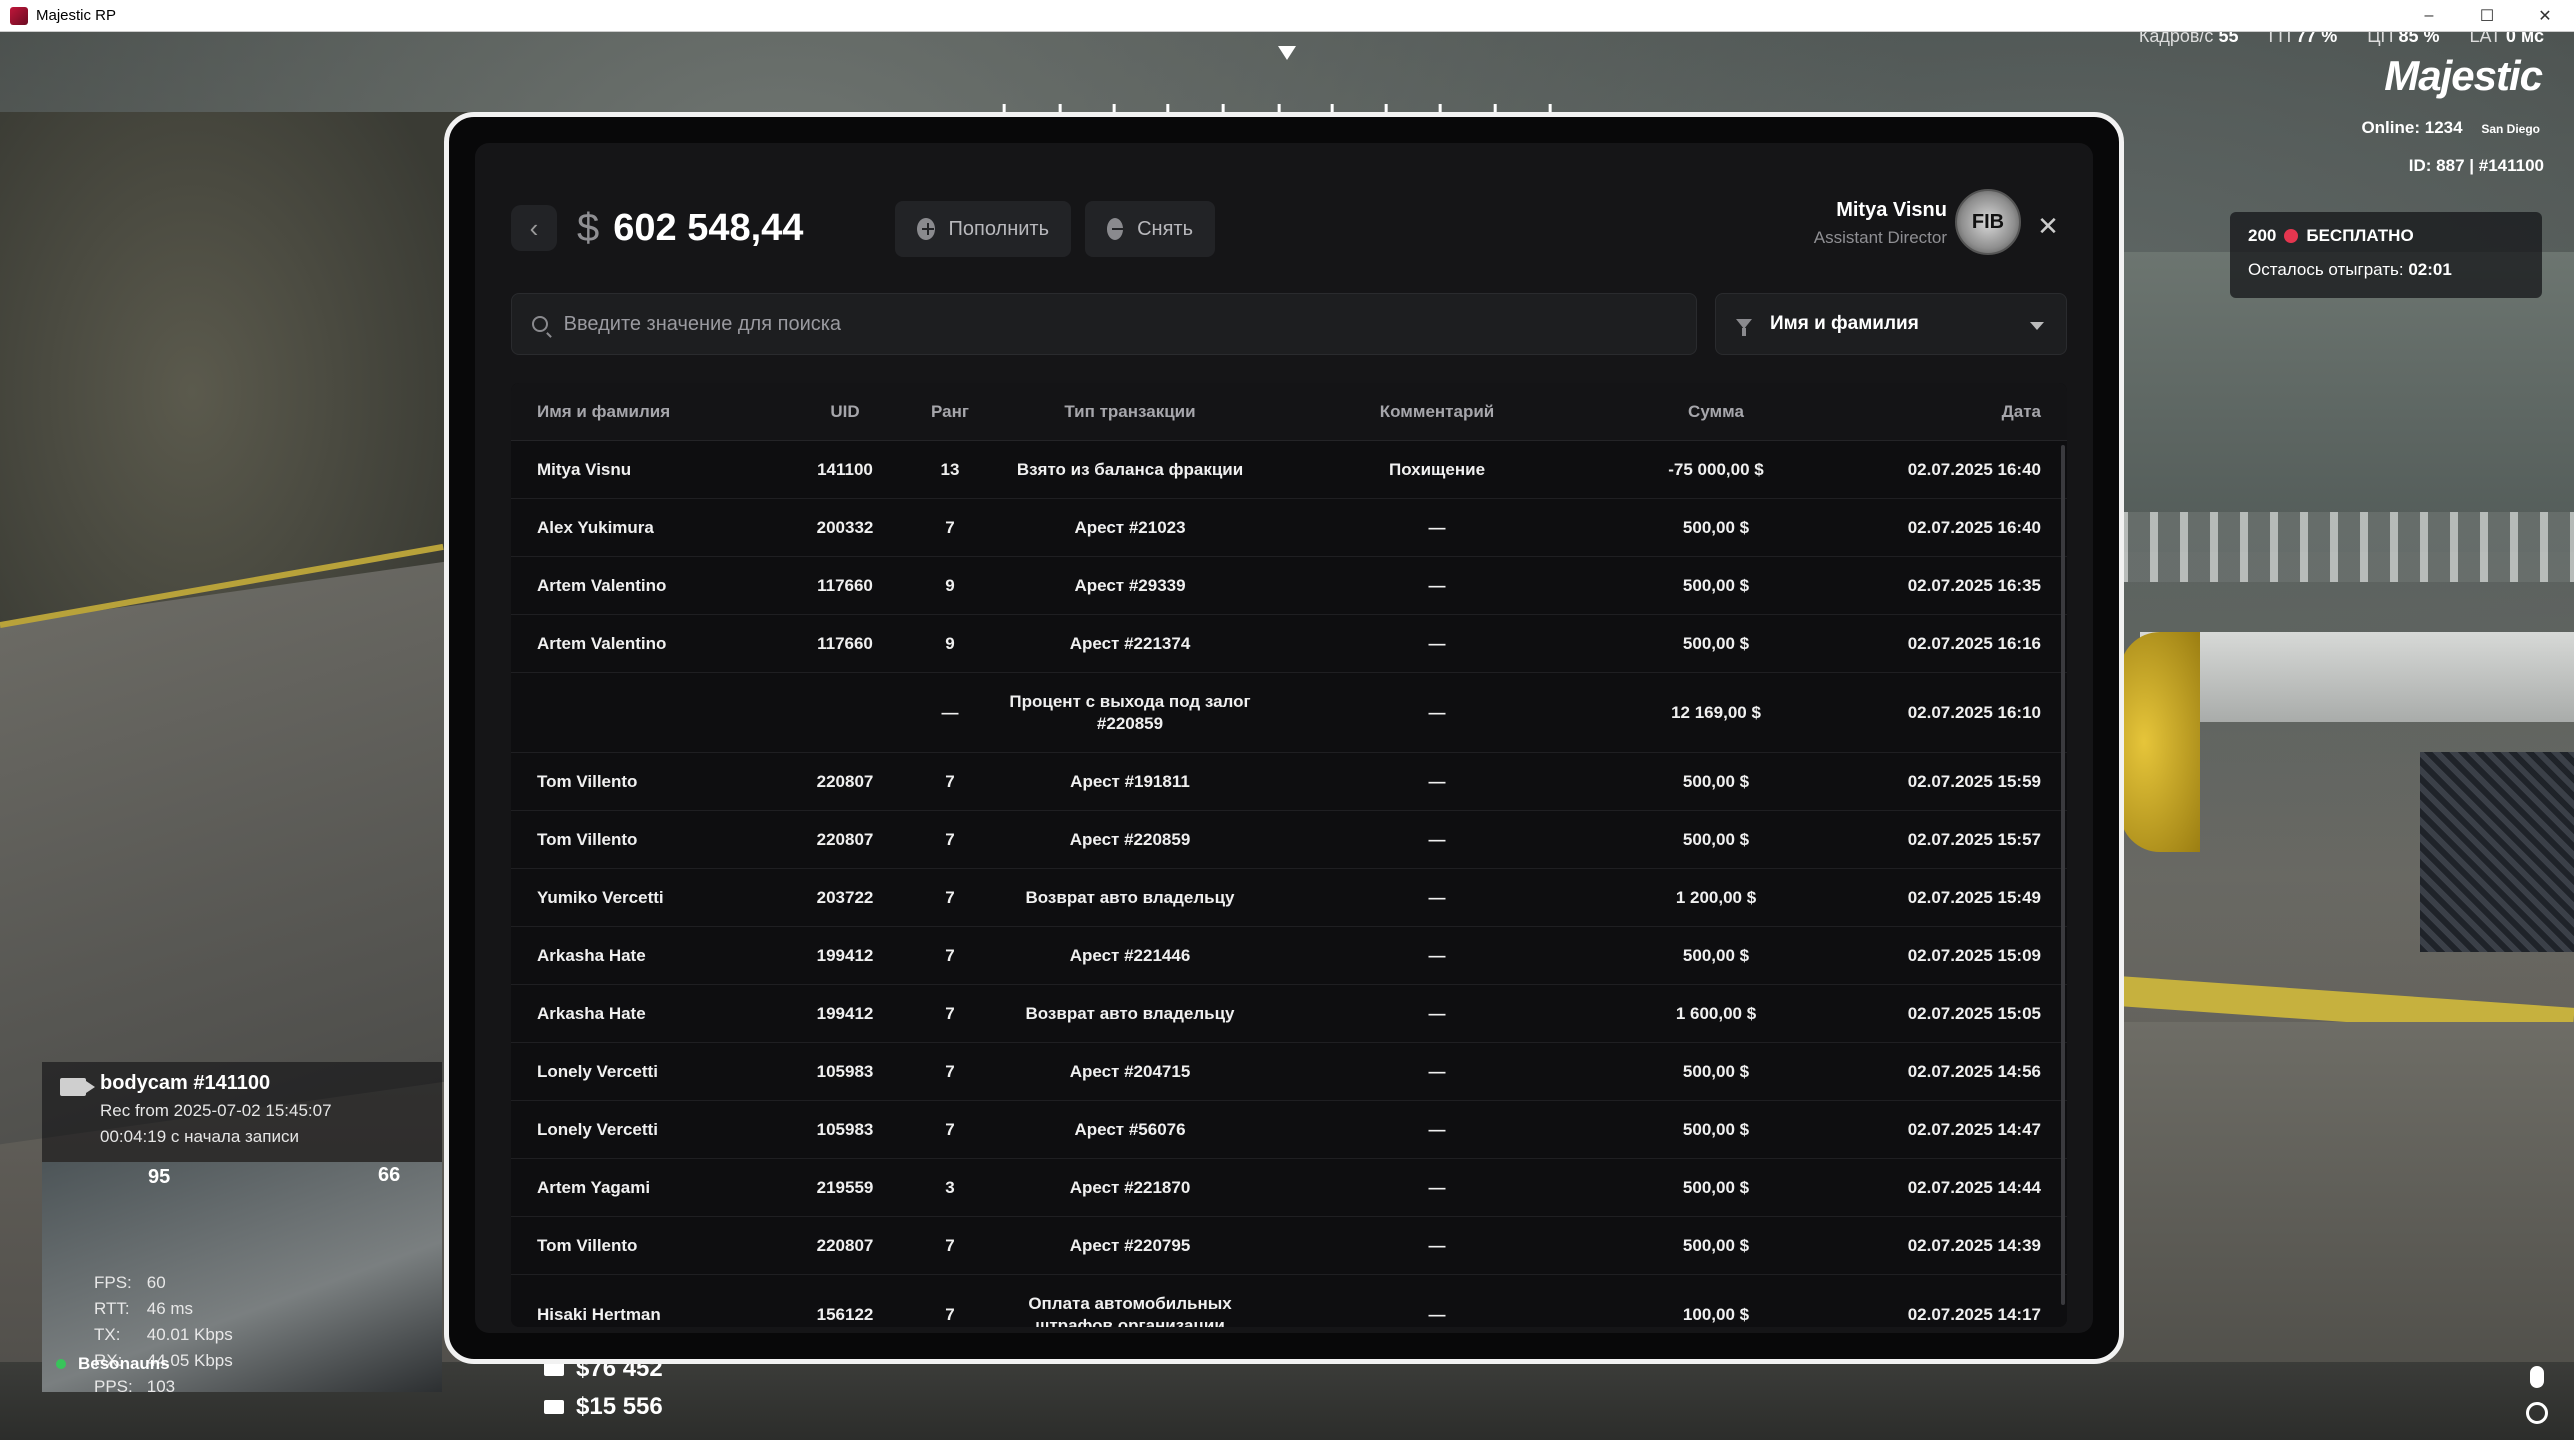  Describe the element at coordinates (1130, 781) in the screenshot. I see `cell-type: Арест #191811` at that location.